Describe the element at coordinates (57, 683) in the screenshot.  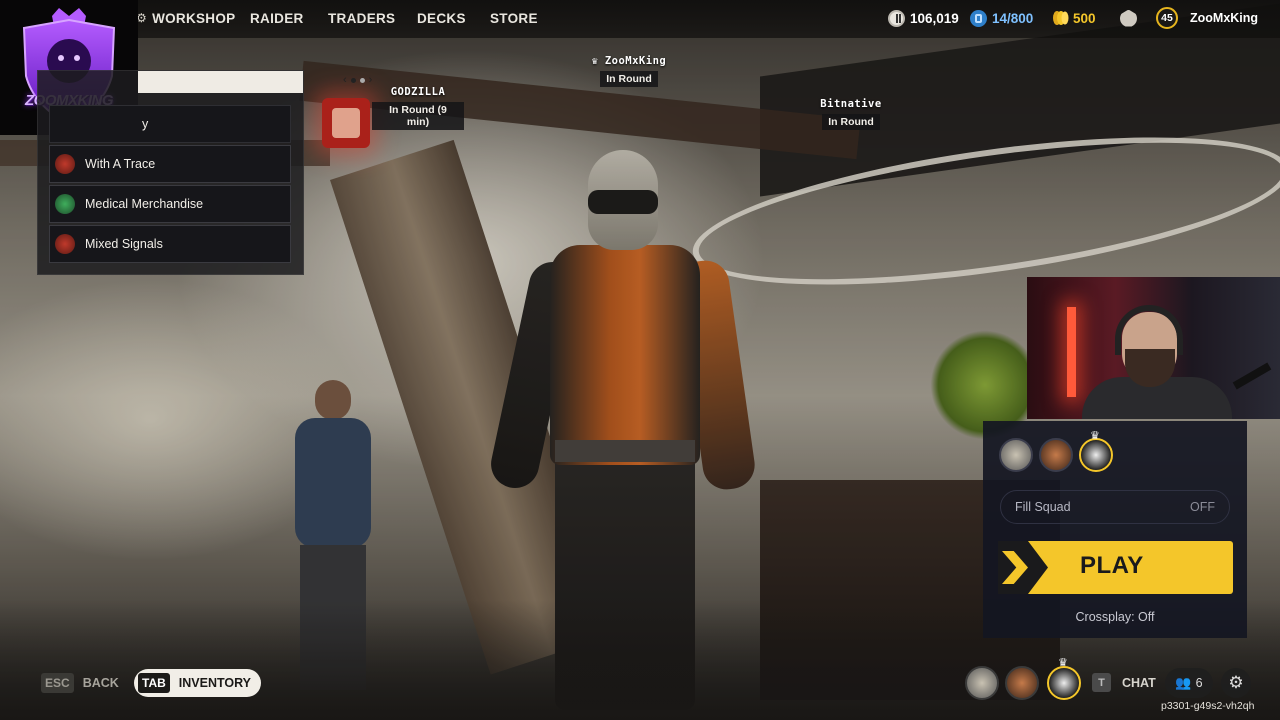
I see `esc-key-hint: ESC` at that location.